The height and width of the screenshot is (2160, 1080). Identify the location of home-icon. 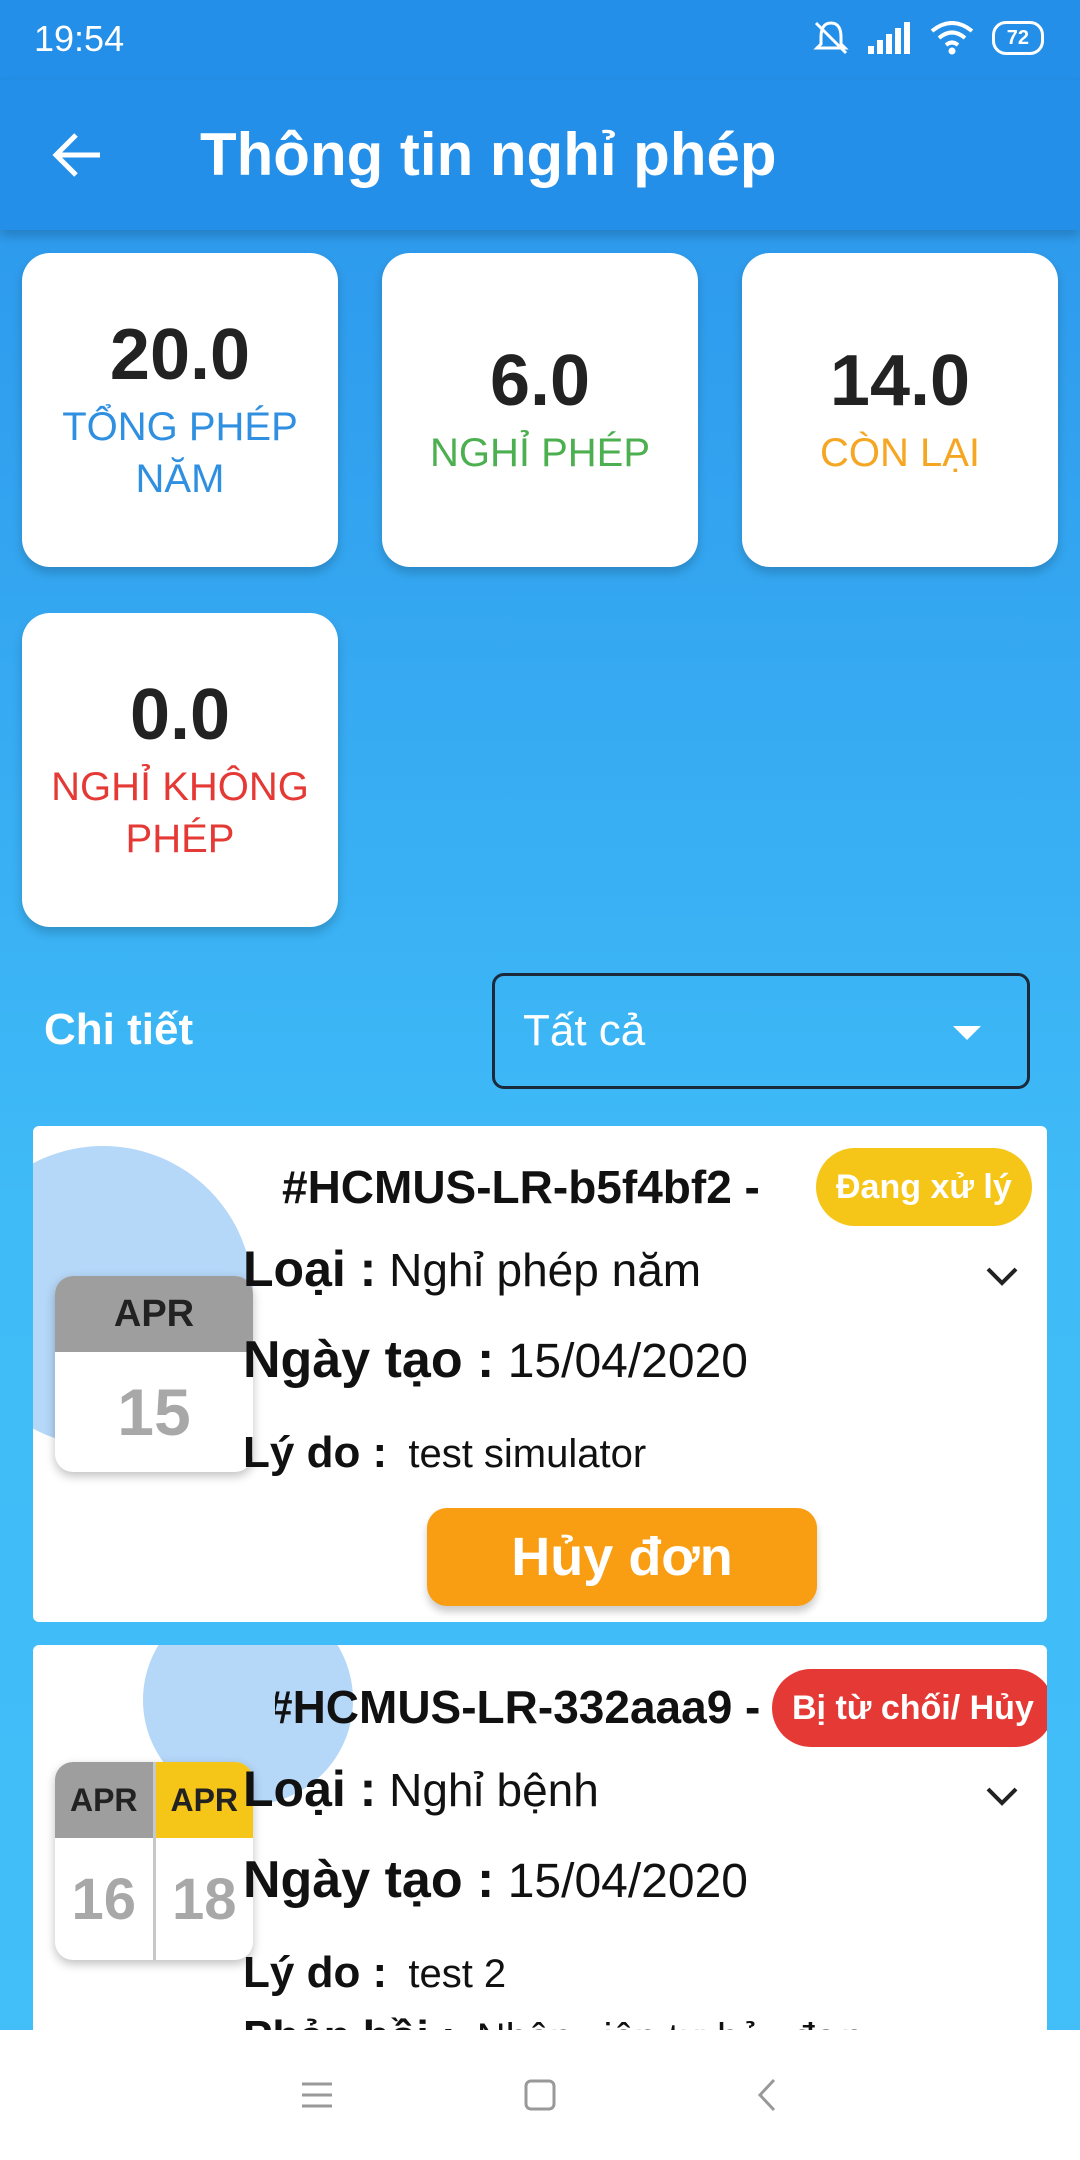
(540, 2095).